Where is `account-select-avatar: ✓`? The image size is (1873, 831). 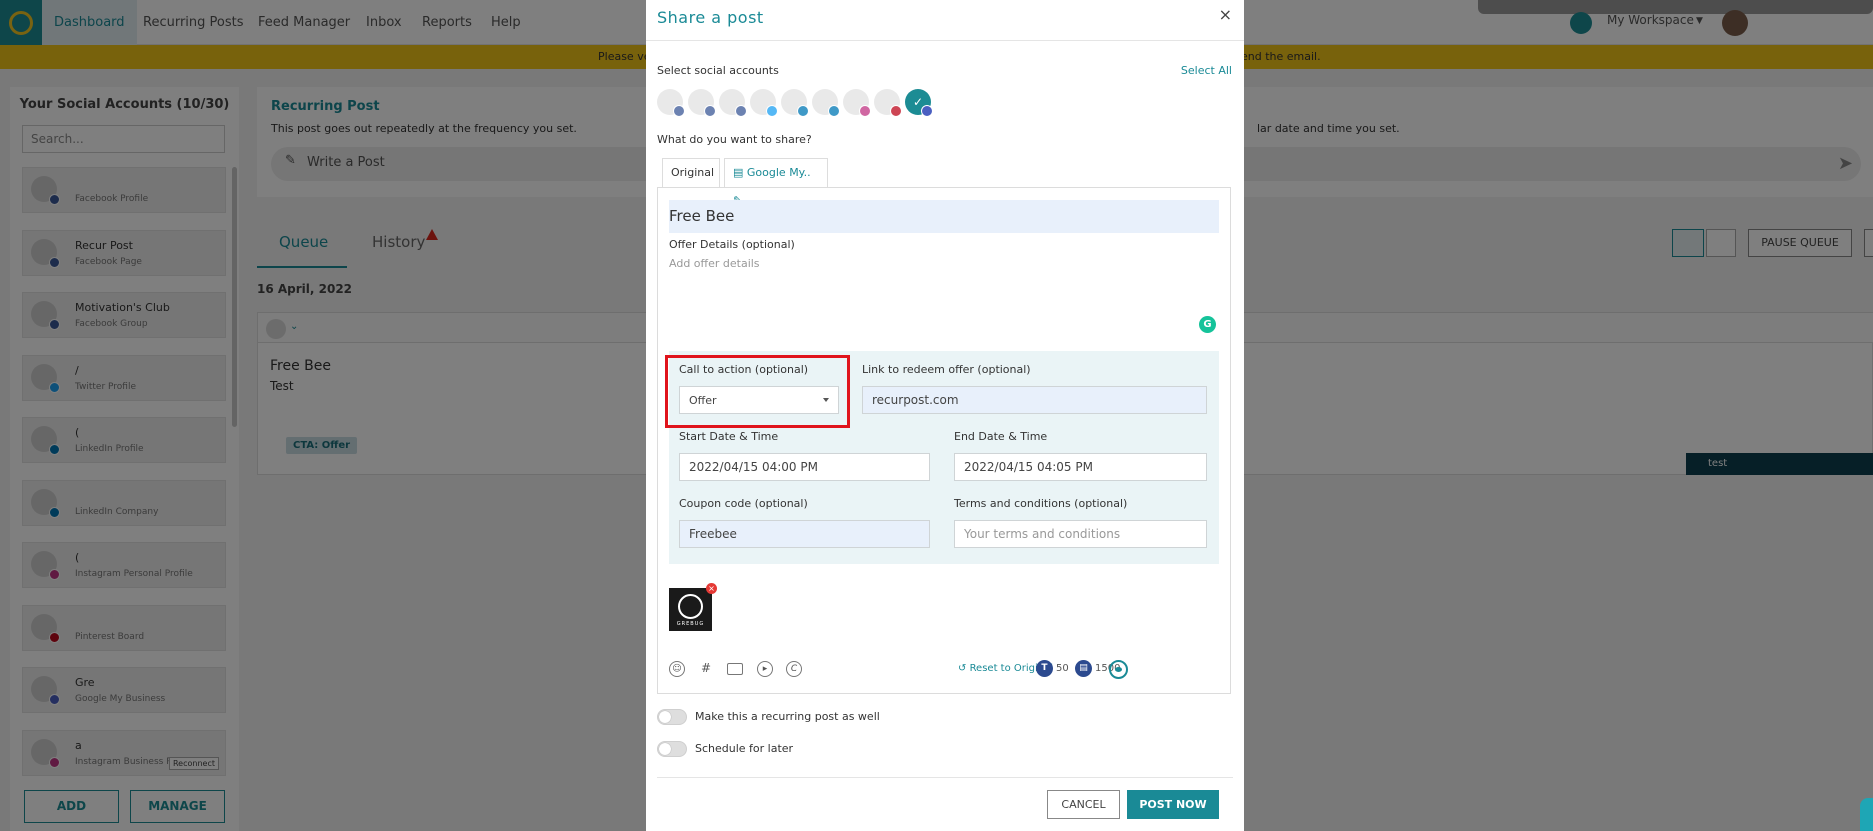 account-select-avatar: ✓ is located at coordinates (919, 103).